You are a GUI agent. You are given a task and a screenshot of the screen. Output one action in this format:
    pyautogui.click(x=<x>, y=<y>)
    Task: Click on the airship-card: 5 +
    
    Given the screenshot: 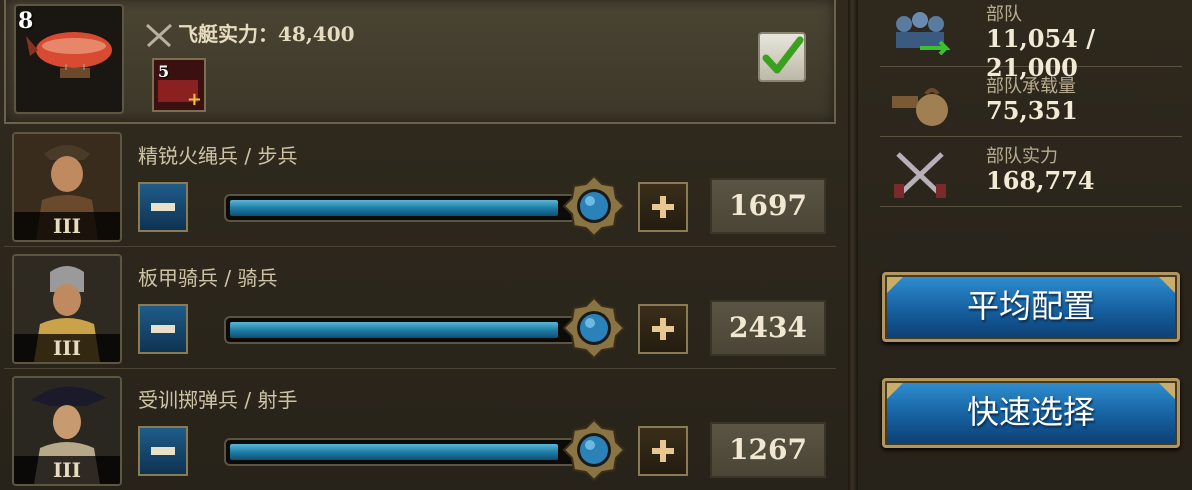 What is the action you would take?
    pyautogui.click(x=179, y=85)
    